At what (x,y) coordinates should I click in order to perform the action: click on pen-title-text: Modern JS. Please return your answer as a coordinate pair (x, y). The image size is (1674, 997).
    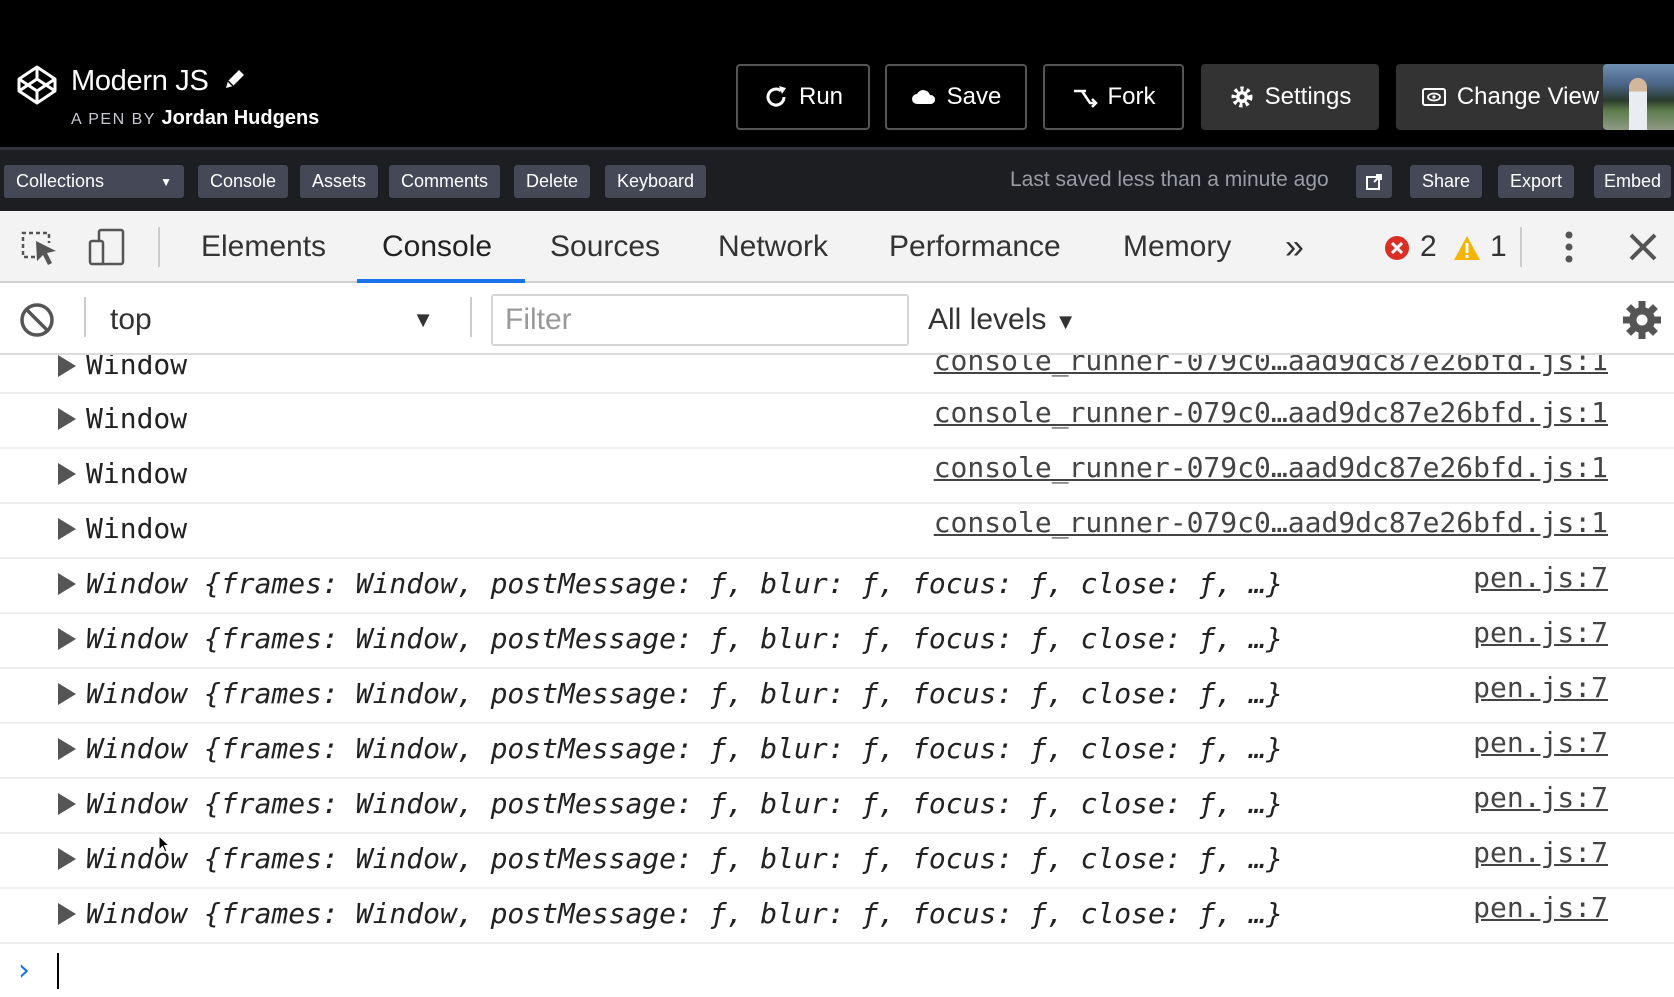
    Looking at the image, I should click on (140, 81).